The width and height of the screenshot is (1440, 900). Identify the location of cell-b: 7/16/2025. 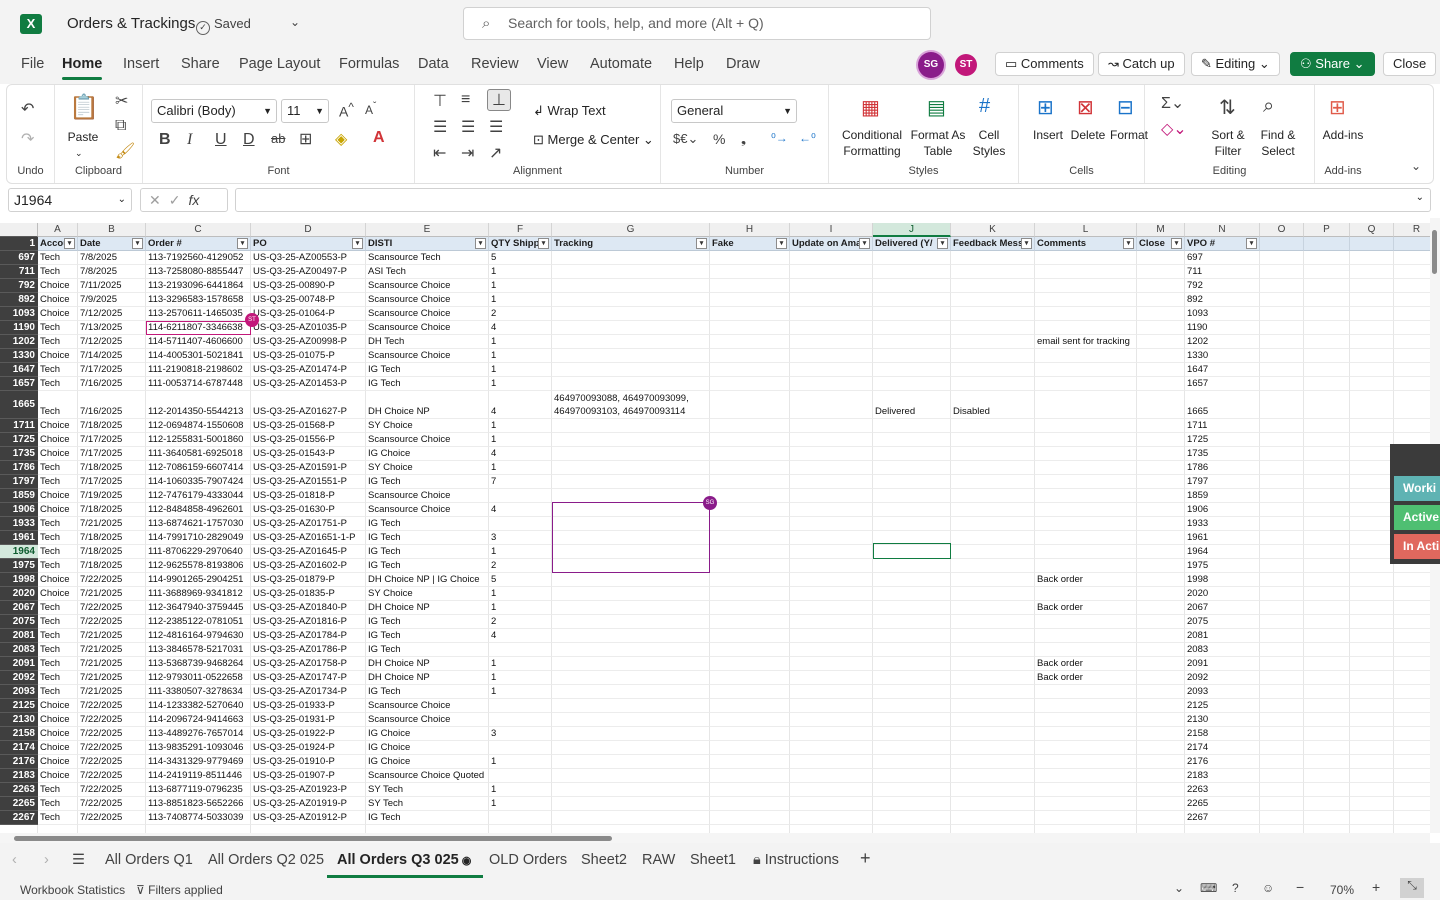
(112, 384).